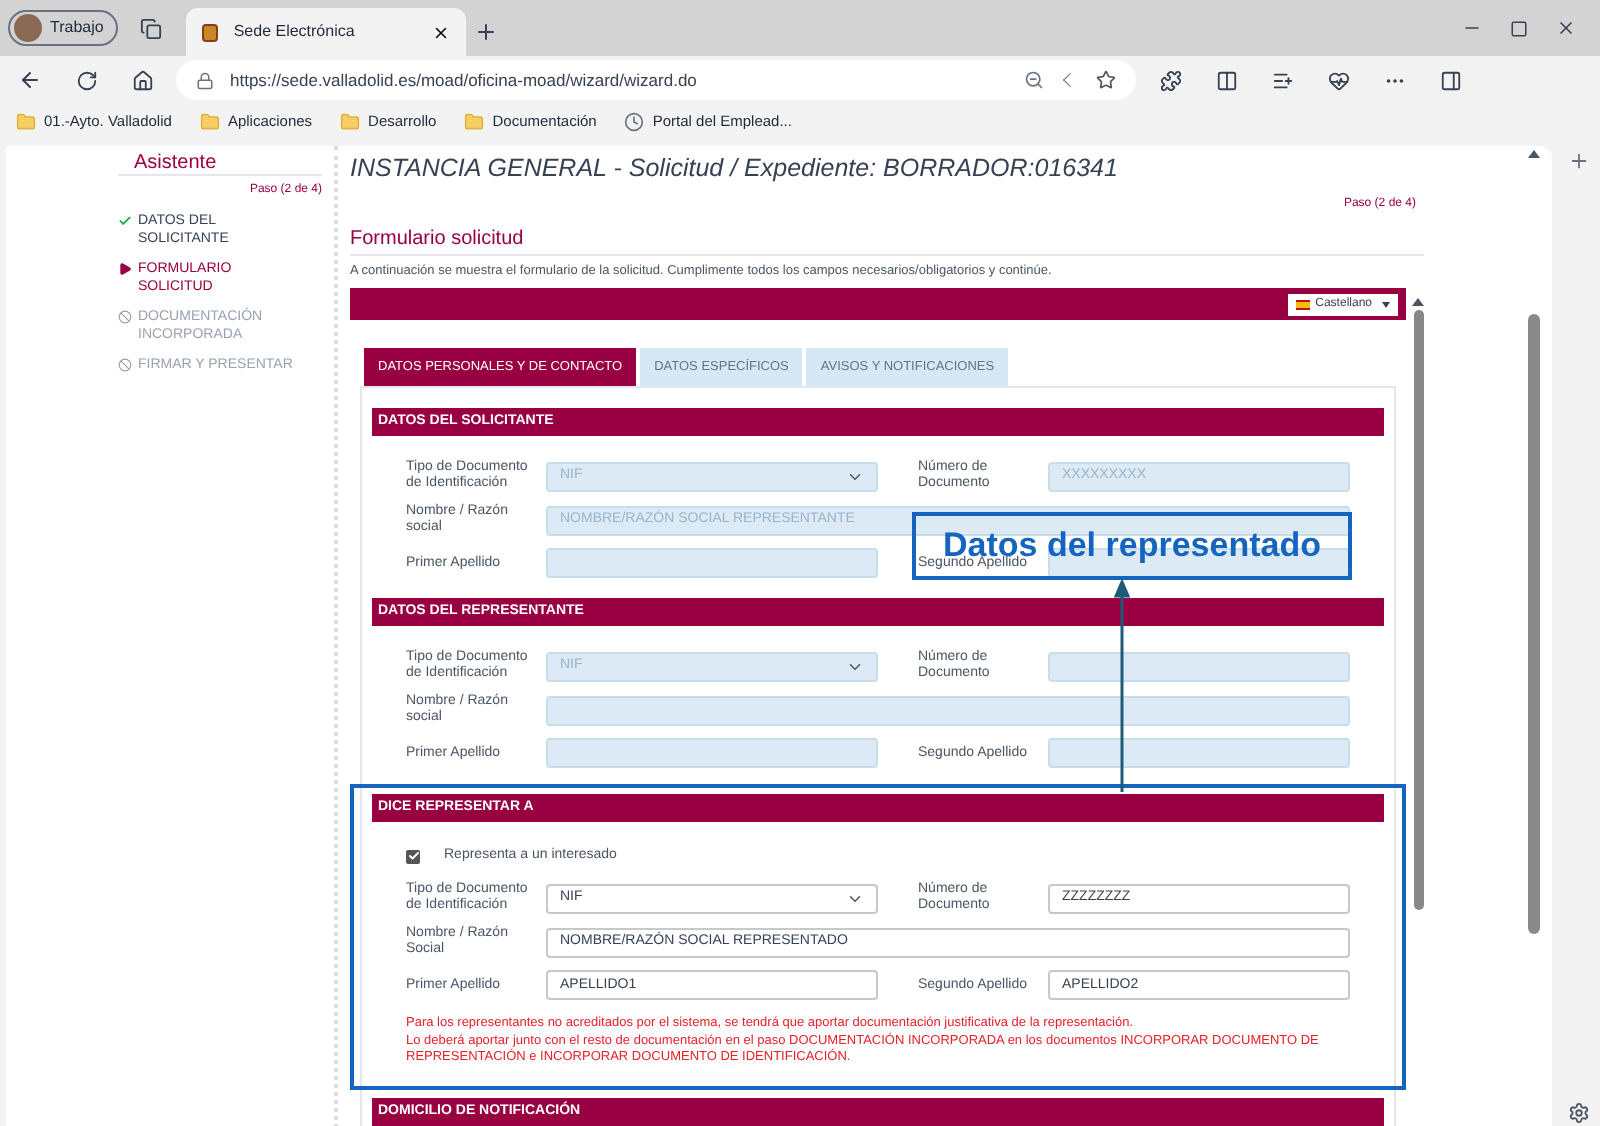 Image resolution: width=1600 pixels, height=1126 pixels. What do you see at coordinates (63, 28) in the screenshot?
I see `profile-button: Trabajo` at bounding box center [63, 28].